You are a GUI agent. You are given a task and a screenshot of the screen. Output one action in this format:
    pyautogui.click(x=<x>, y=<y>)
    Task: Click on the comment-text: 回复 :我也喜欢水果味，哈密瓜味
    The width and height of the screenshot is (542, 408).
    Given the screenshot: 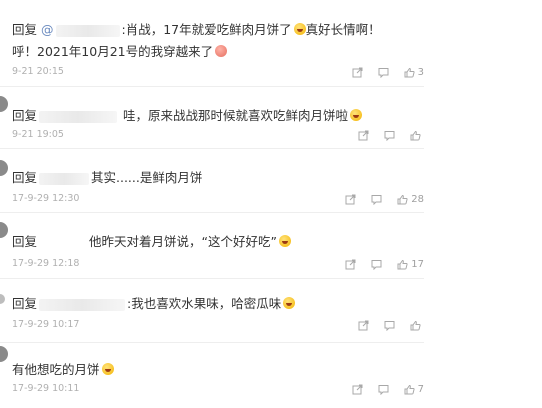 What is the action you would take?
    pyautogui.click(x=217, y=304)
    